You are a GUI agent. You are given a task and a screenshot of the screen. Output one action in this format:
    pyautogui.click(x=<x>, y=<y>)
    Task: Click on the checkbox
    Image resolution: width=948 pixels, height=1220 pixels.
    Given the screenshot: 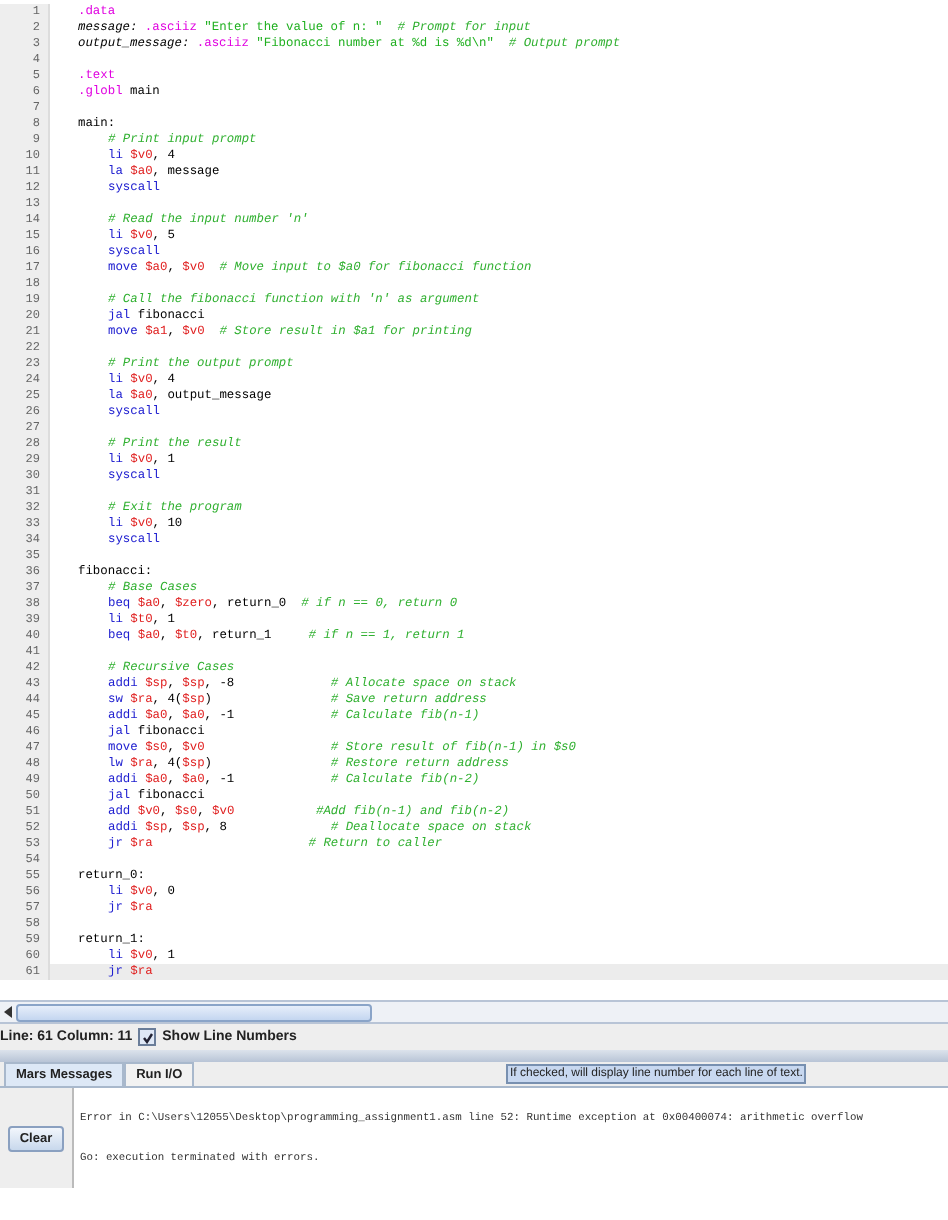 What is the action you would take?
    pyautogui.click(x=147, y=1037)
    